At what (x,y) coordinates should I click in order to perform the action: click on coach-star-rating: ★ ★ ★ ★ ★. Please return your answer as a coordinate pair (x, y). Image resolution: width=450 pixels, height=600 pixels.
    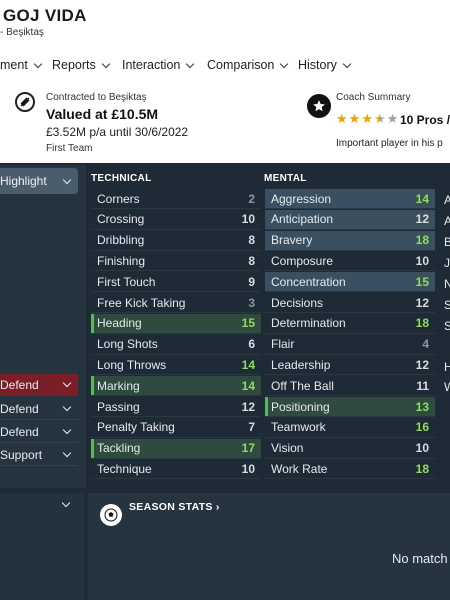
    Looking at the image, I should click on (367, 118).